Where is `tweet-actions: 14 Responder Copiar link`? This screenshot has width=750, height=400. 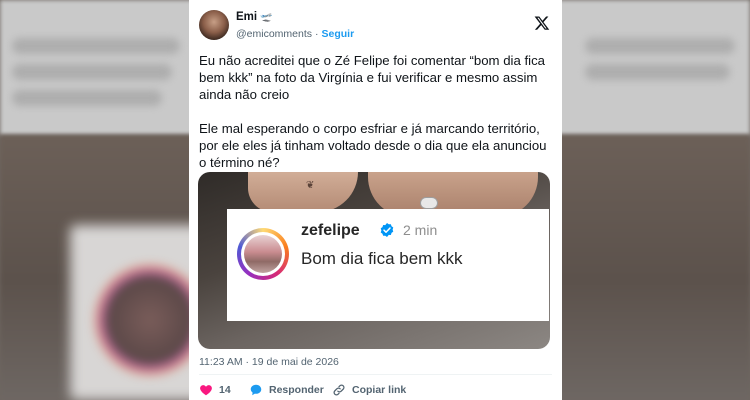 tweet-actions: 14 Responder Copiar link is located at coordinates (376, 390).